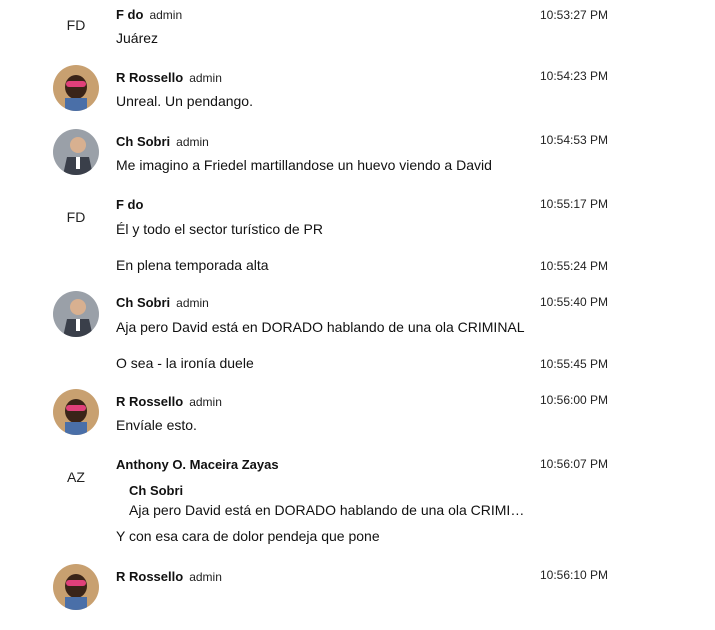 Image resolution: width=715 pixels, height=630 pixels. I want to click on avatar-initials: AZ, so click(76, 477).